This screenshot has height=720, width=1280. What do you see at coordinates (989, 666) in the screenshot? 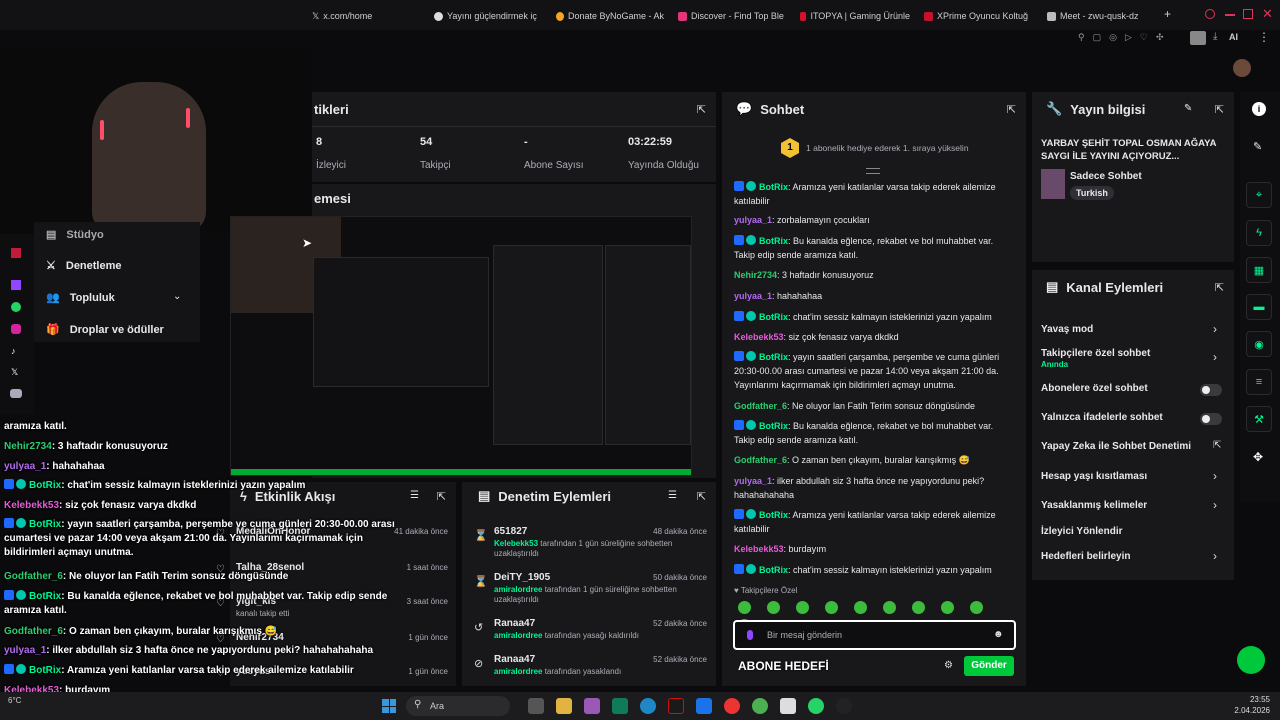
I see `send-button: Gönder` at bounding box center [989, 666].